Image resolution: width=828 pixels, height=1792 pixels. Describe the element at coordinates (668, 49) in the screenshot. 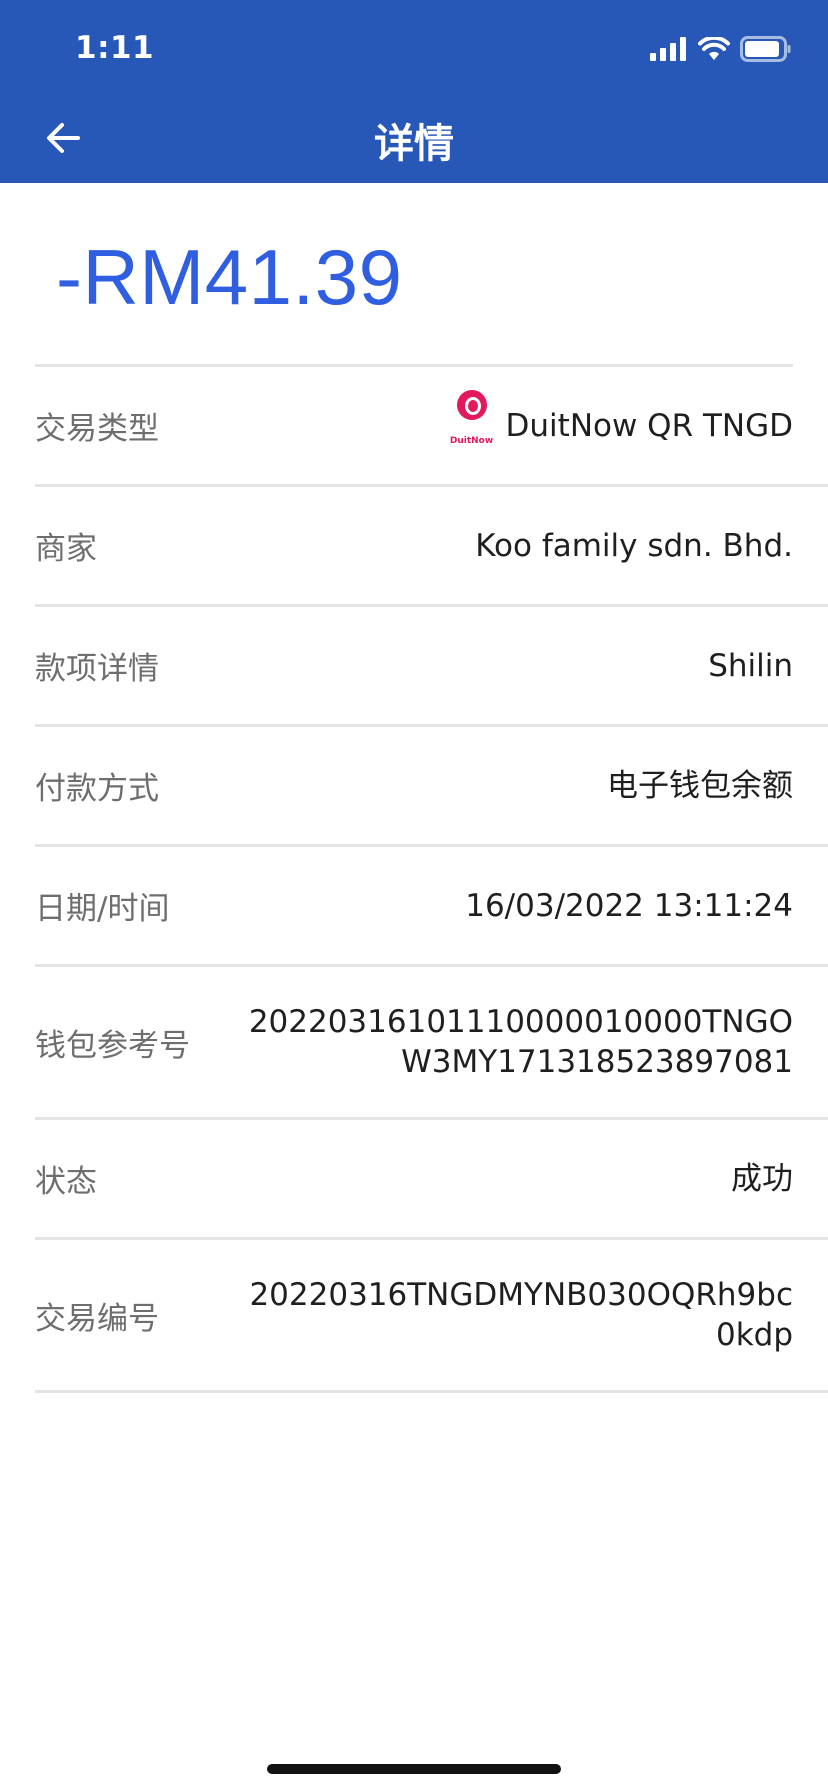

I see `cellular-signal-icon` at that location.